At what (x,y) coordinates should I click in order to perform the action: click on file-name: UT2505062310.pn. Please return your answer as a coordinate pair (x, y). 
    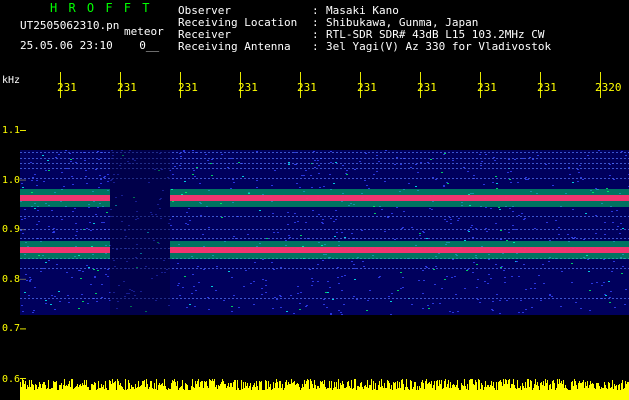
    Looking at the image, I should click on (70, 25).